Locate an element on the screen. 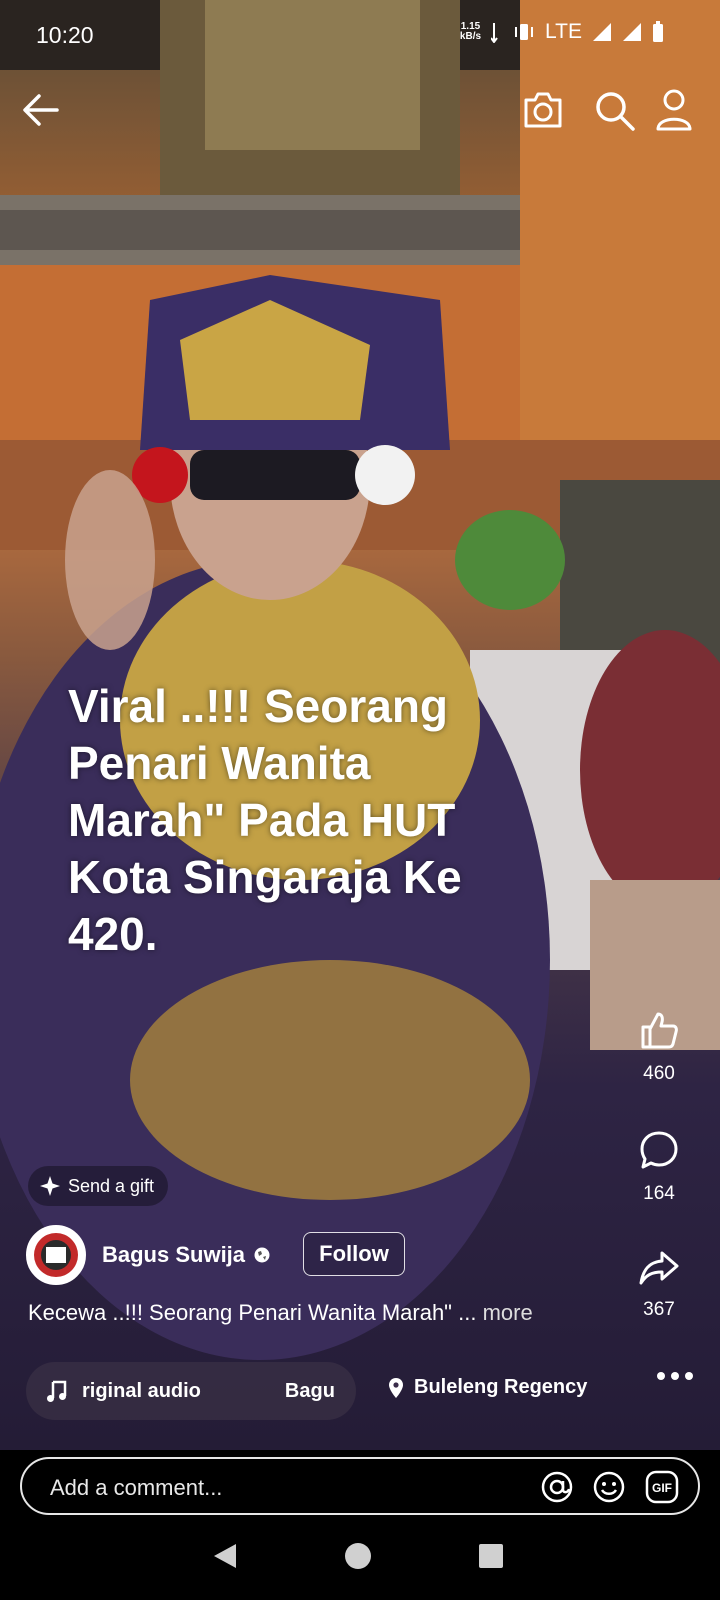 The height and width of the screenshot is (1600, 720). audio-button: riginal audio Bagu is located at coordinates (191, 1391).